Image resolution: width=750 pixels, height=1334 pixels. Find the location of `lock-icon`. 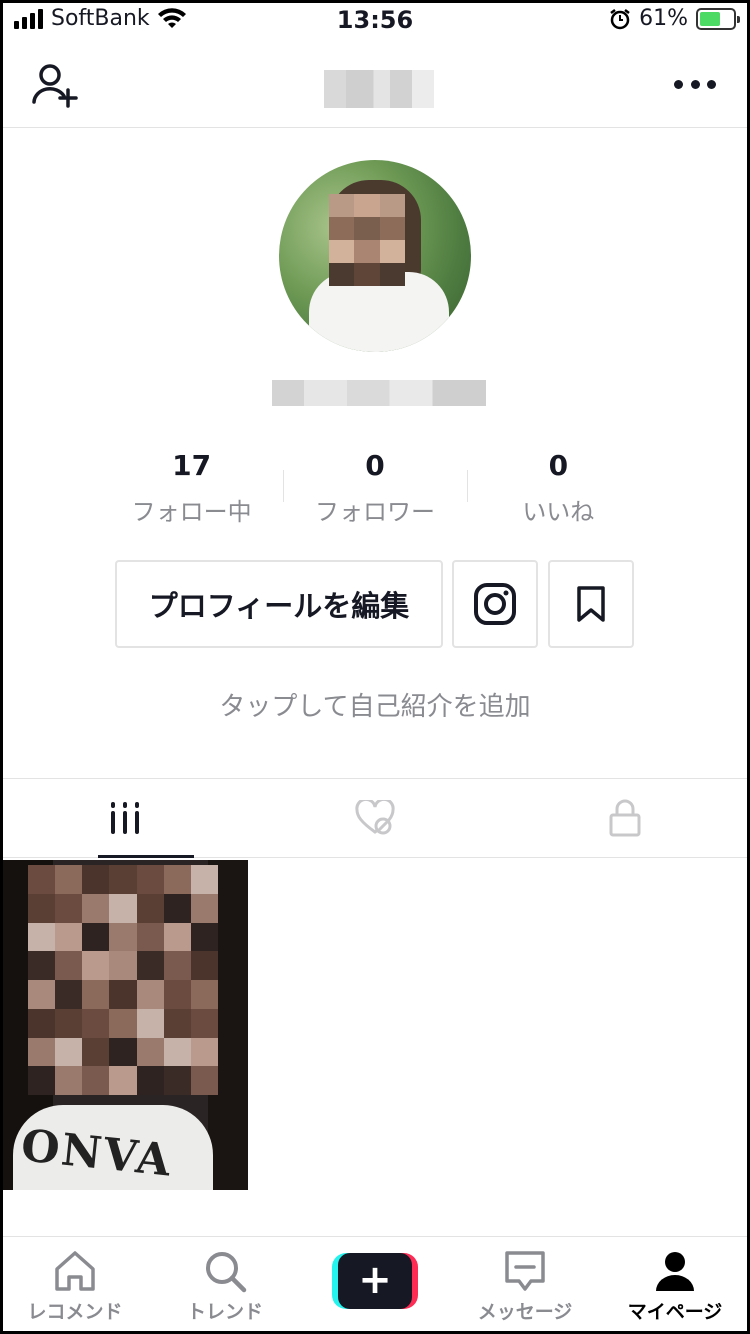

lock-icon is located at coordinates (625, 818).